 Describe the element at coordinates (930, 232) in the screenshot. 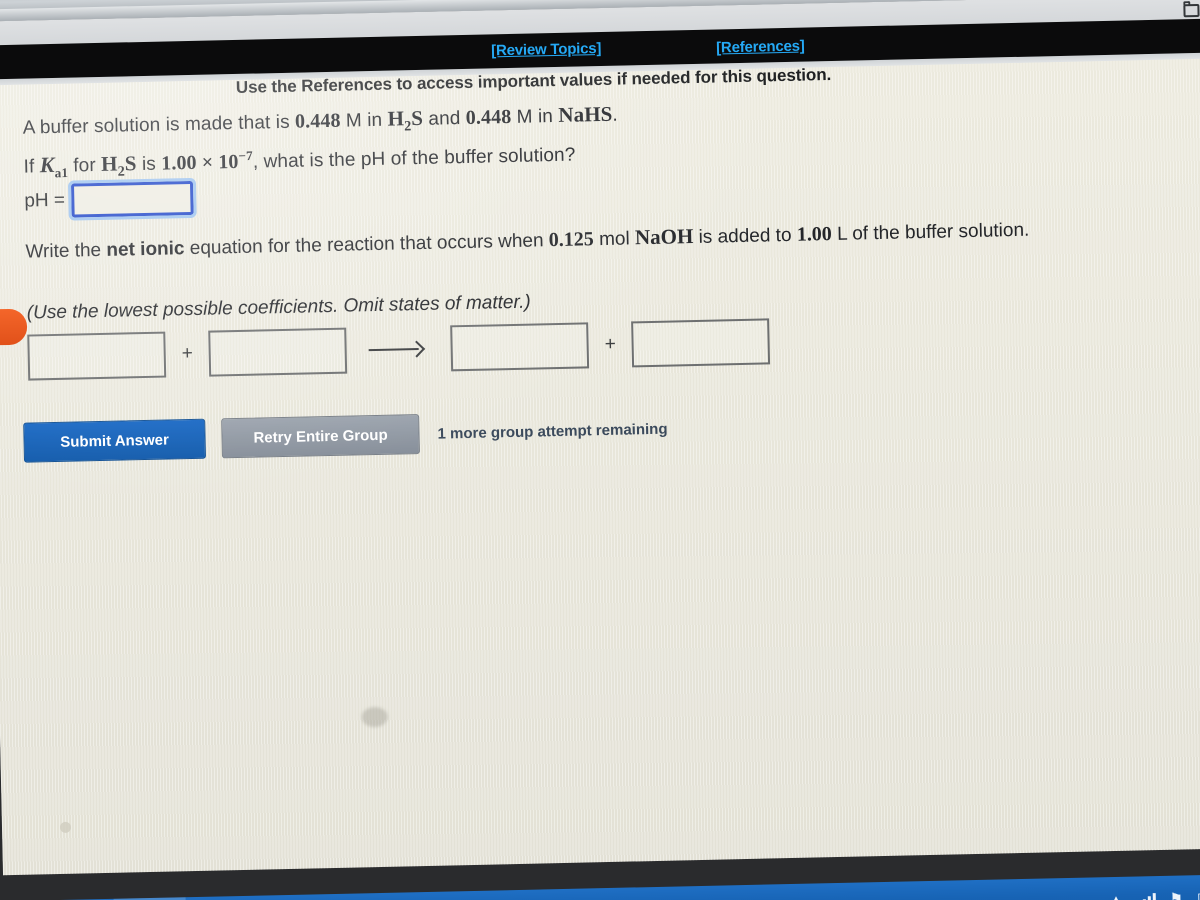

I see `ni-text-e: L of the buffer solution.` at that location.